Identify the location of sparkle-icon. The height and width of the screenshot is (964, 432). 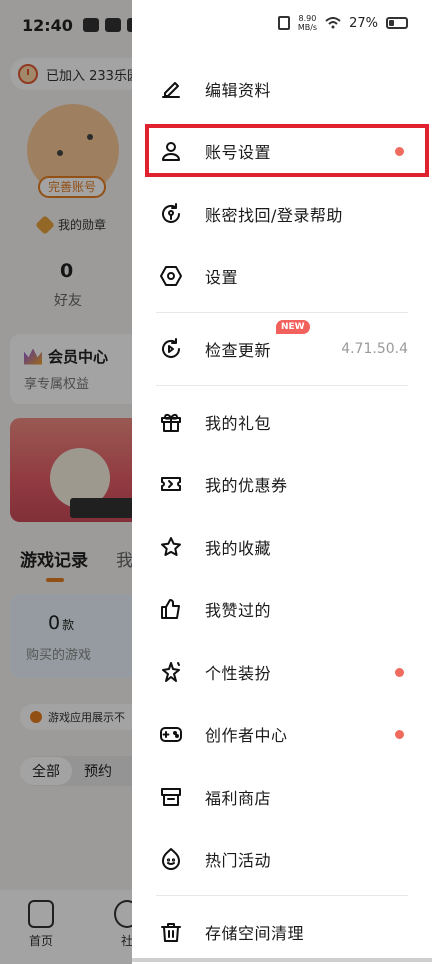
(171, 672).